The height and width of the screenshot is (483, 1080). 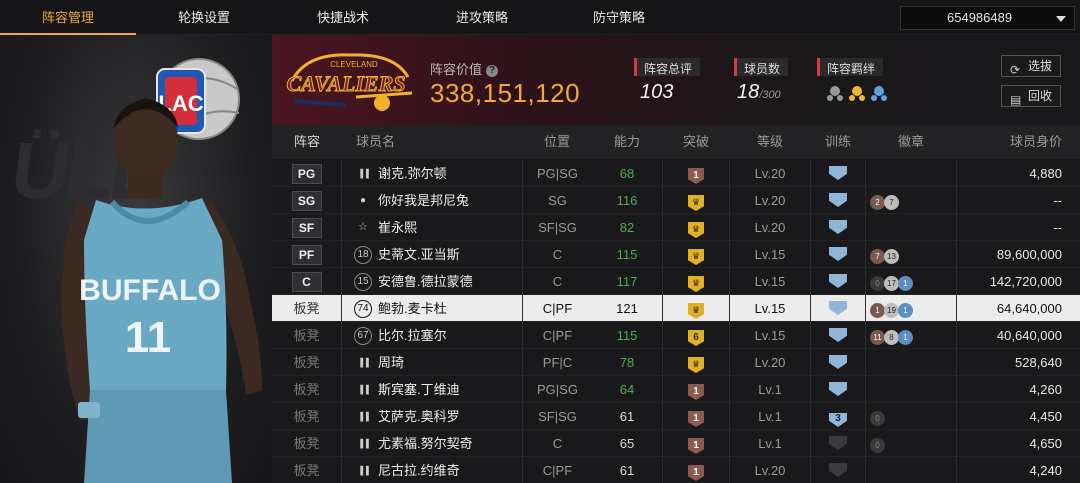 What do you see at coordinates (464, 68) in the screenshot?
I see `lineup-value-label: 阵容价值?` at bounding box center [464, 68].